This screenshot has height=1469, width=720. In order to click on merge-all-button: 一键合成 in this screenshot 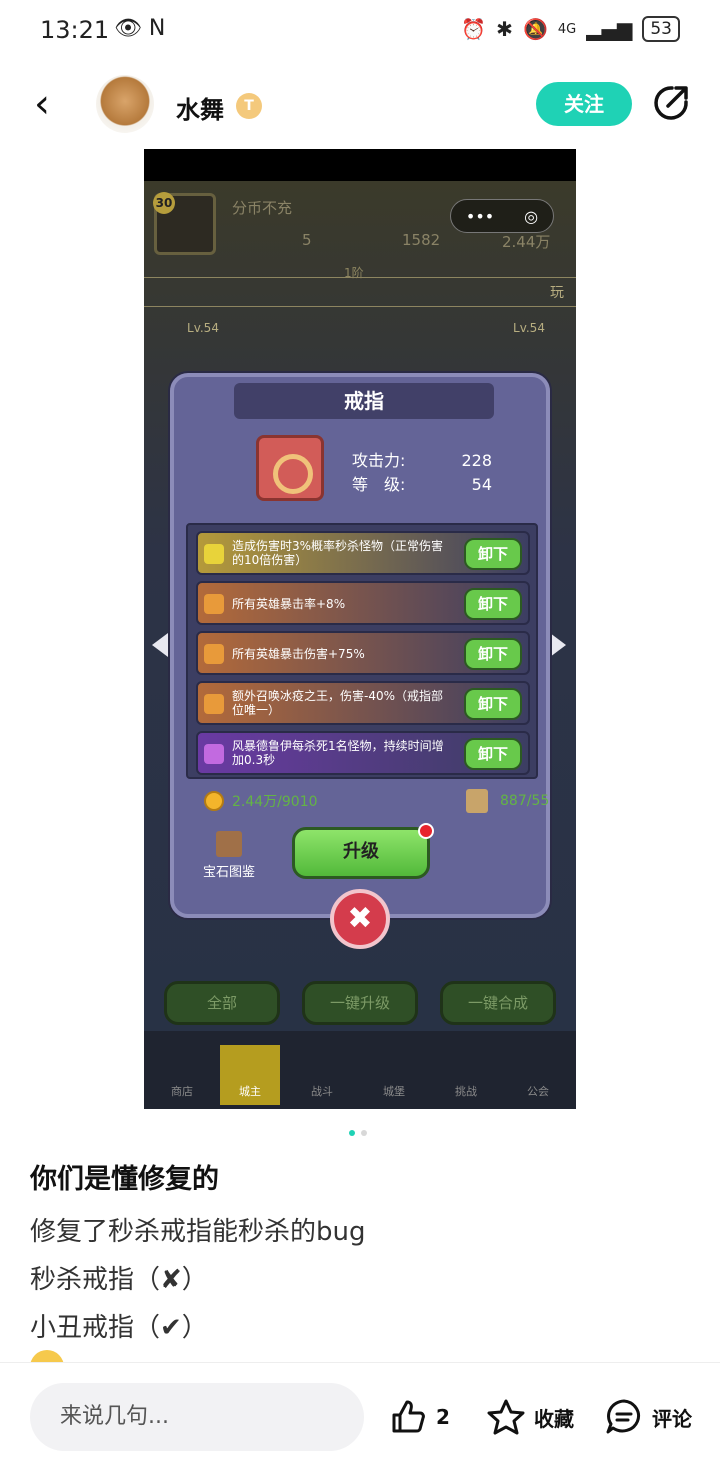, I will do `click(498, 1003)`.